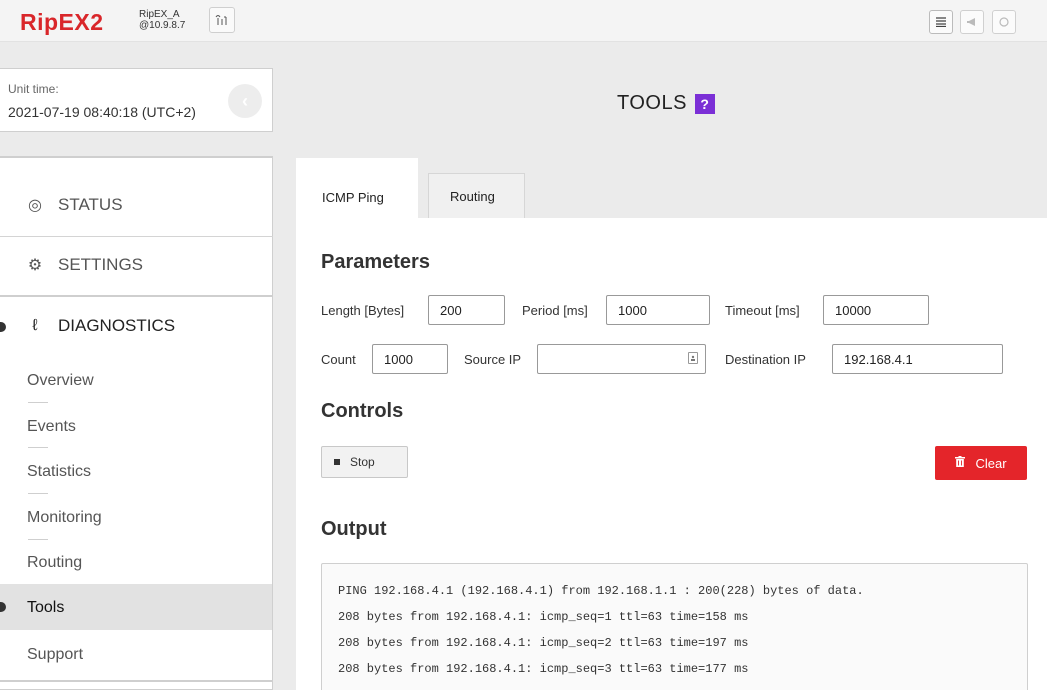 Image resolution: width=1047 pixels, height=690 pixels. I want to click on timeout-input, so click(876, 310).